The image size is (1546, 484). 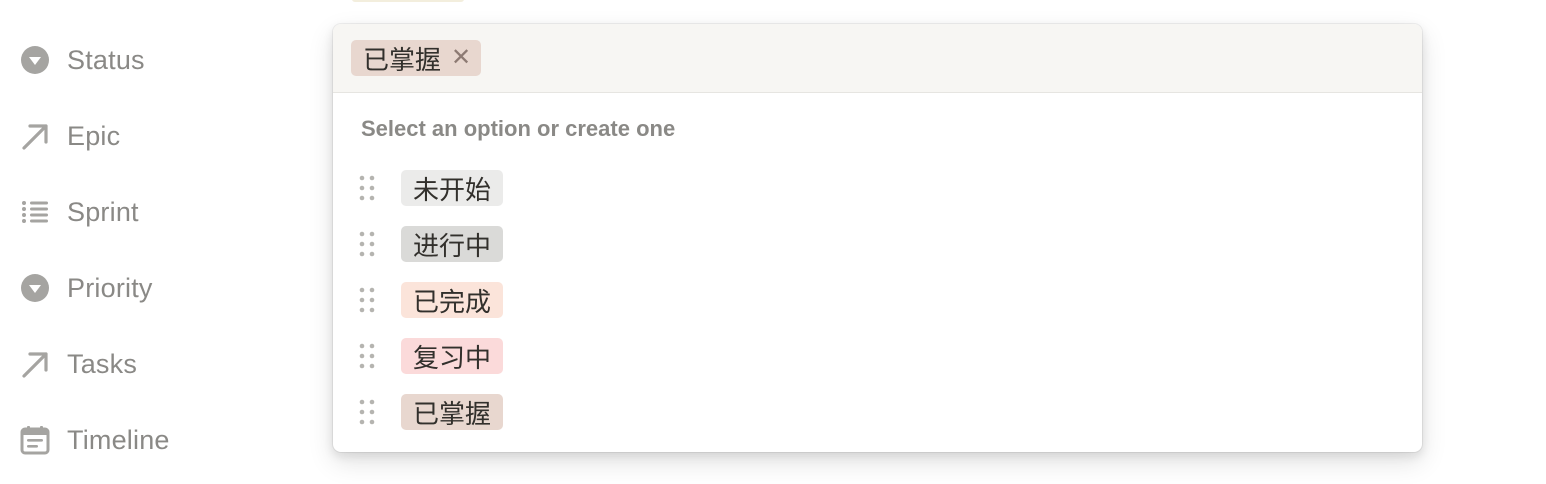 I want to click on option-tag: 已完成, so click(x=452, y=300).